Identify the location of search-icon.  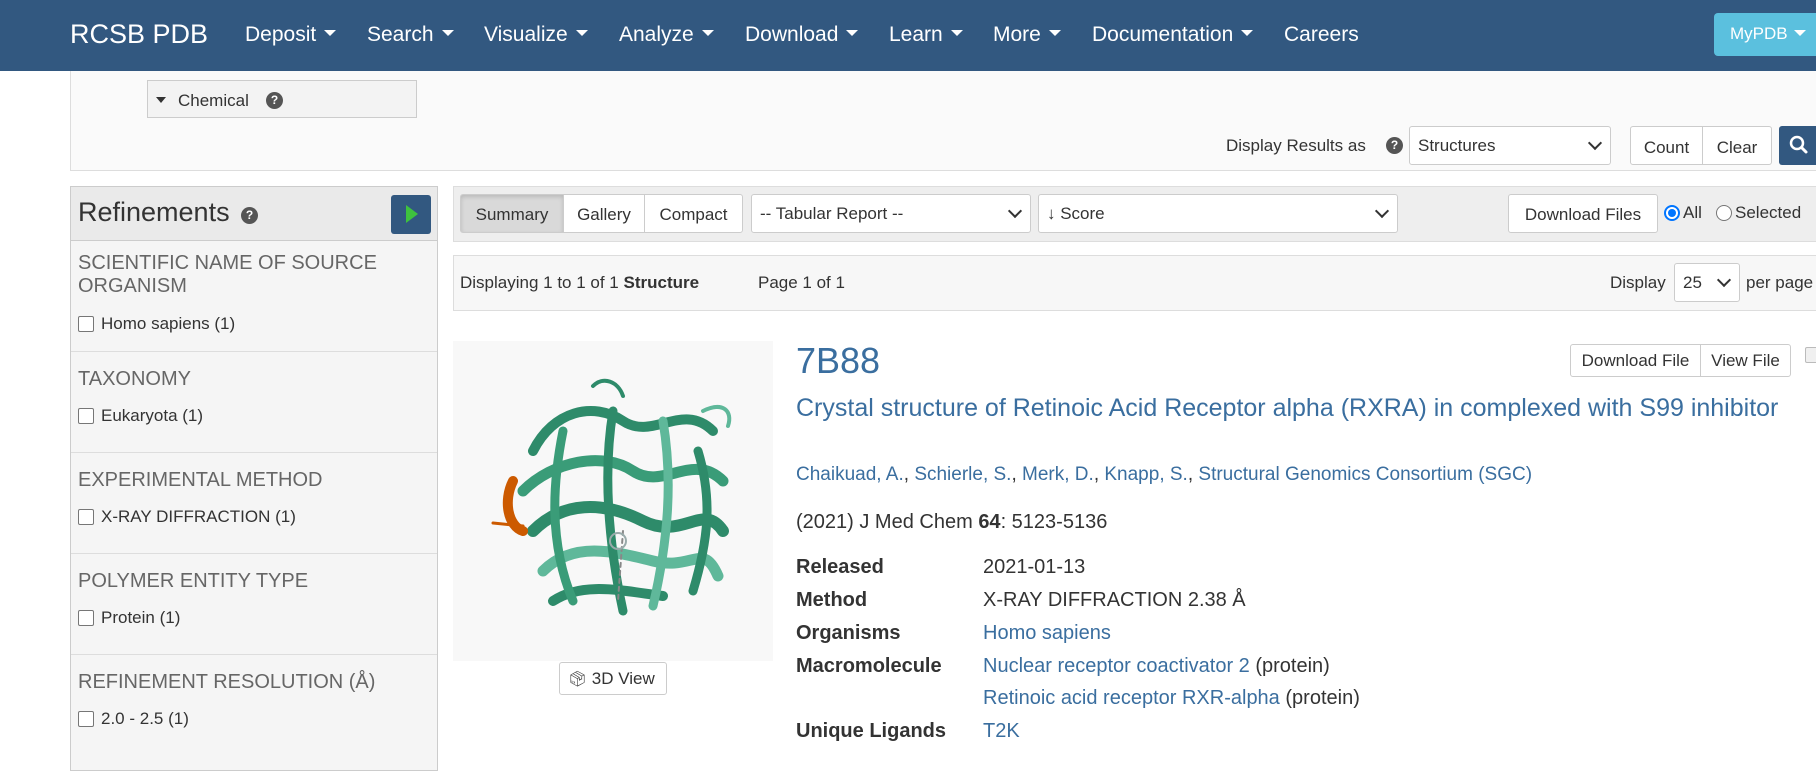
(1798, 144).